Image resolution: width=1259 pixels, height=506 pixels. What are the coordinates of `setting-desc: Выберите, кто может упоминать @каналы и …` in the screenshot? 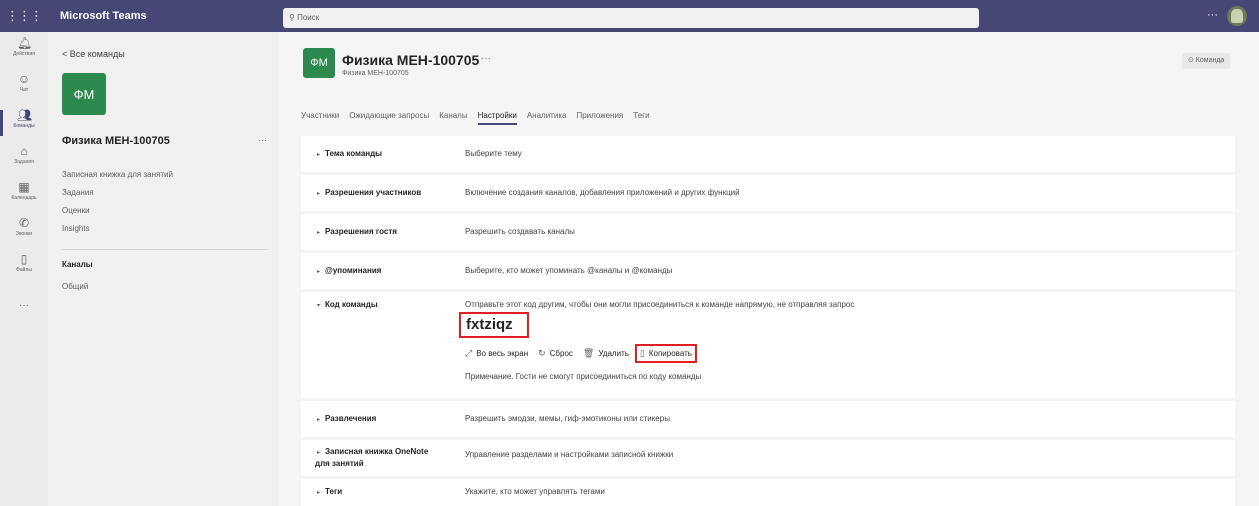 It's located at (569, 270).